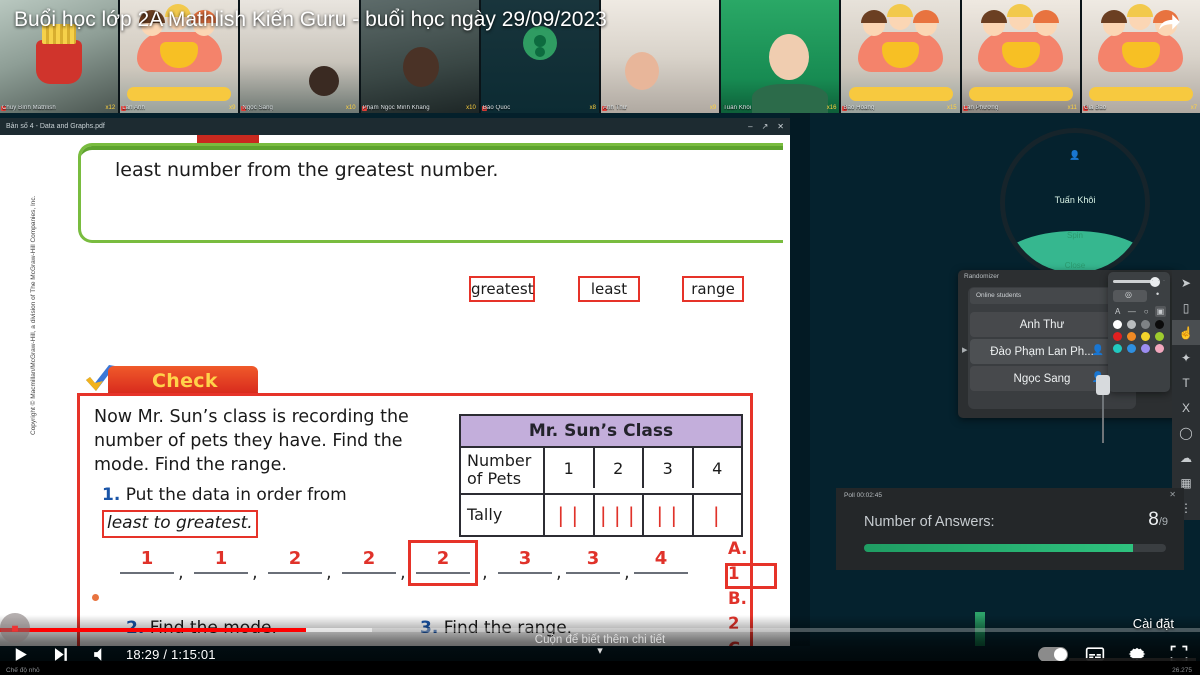 This screenshot has height=675, width=1200. I want to click on check-label: Check, so click(185, 381).